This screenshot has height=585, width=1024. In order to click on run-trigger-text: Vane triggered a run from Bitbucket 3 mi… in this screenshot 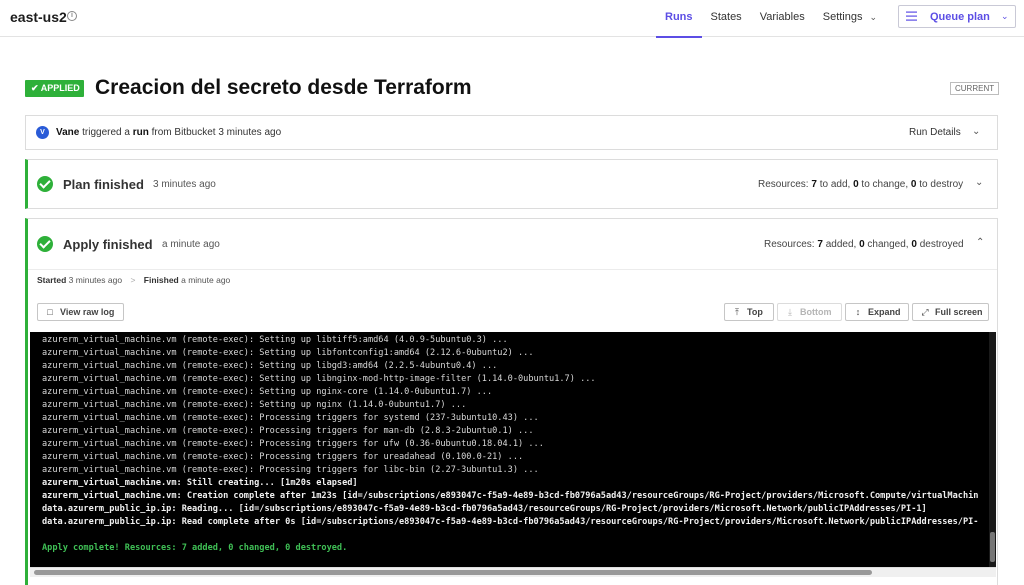, I will do `click(168, 132)`.